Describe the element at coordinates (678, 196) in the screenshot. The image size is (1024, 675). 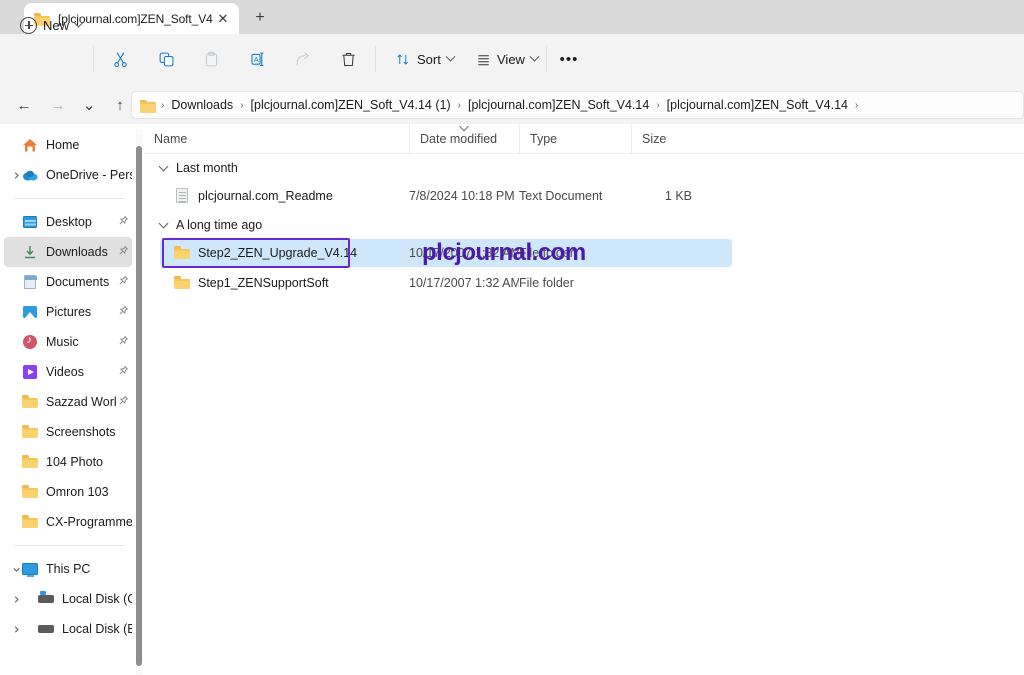
I see `file-size-cell: 1 KB` at that location.